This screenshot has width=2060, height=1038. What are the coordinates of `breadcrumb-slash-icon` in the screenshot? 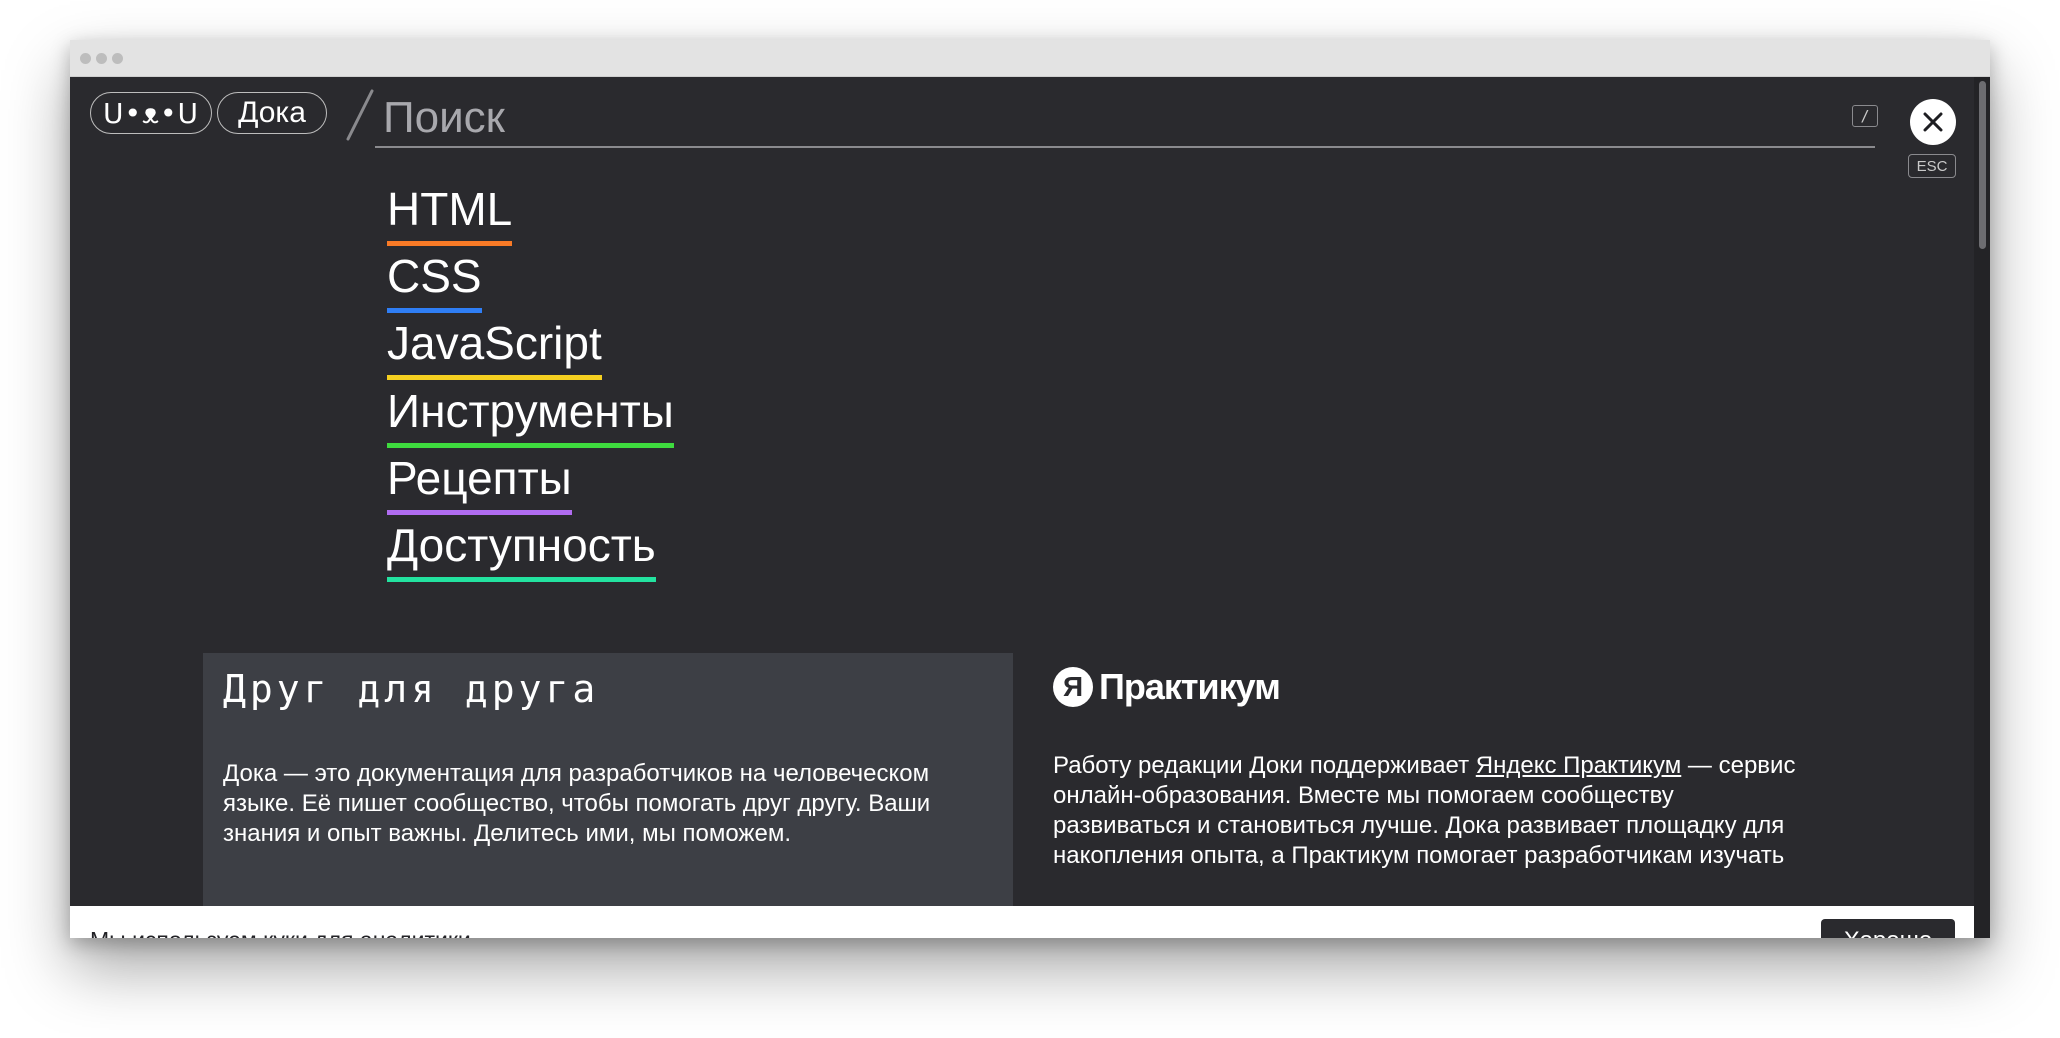 It's located at (360, 115).